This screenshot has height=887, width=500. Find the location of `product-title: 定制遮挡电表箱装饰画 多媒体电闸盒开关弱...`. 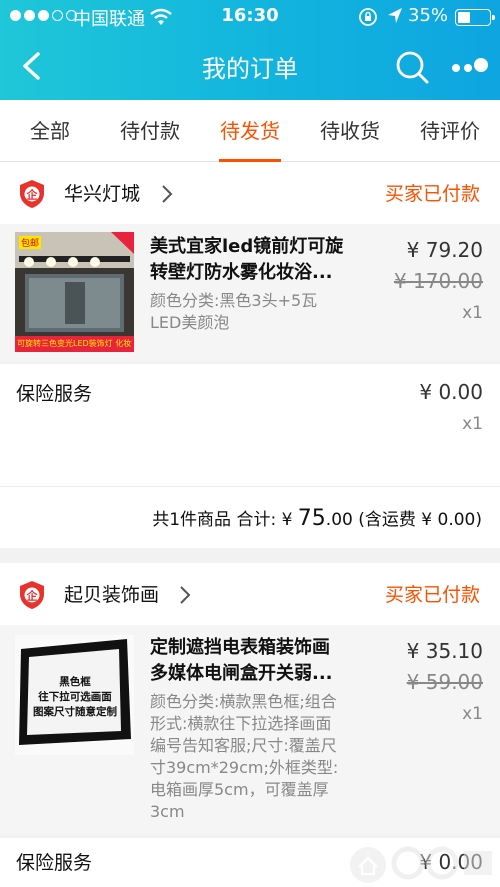

product-title: 定制遮挡电表箱装饰画 多媒体电闸盒开关弱... is located at coordinates (262, 661).